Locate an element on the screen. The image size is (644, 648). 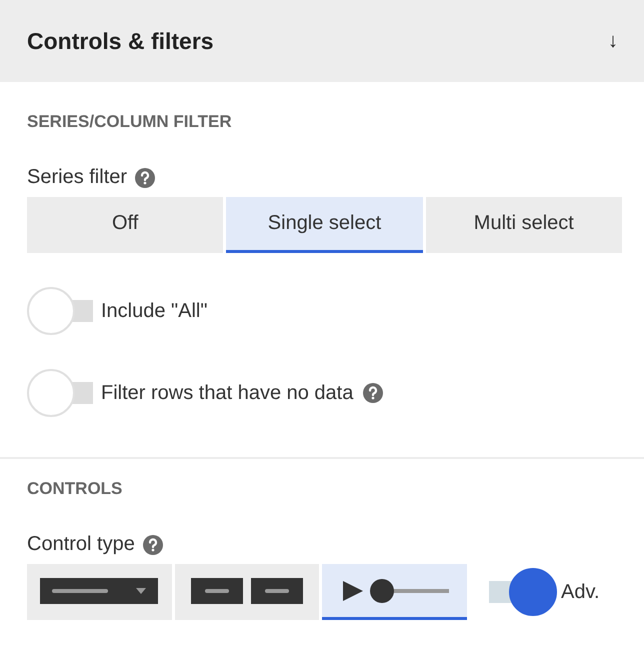
field-label: Control type is located at coordinates (81, 544).